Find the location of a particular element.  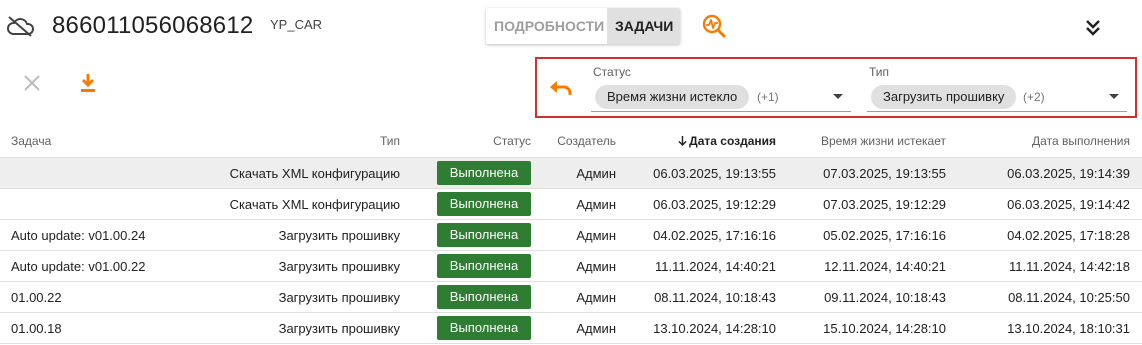

cell-expires: 09.11.2024, 10:18:43 is located at coordinates (885, 297).